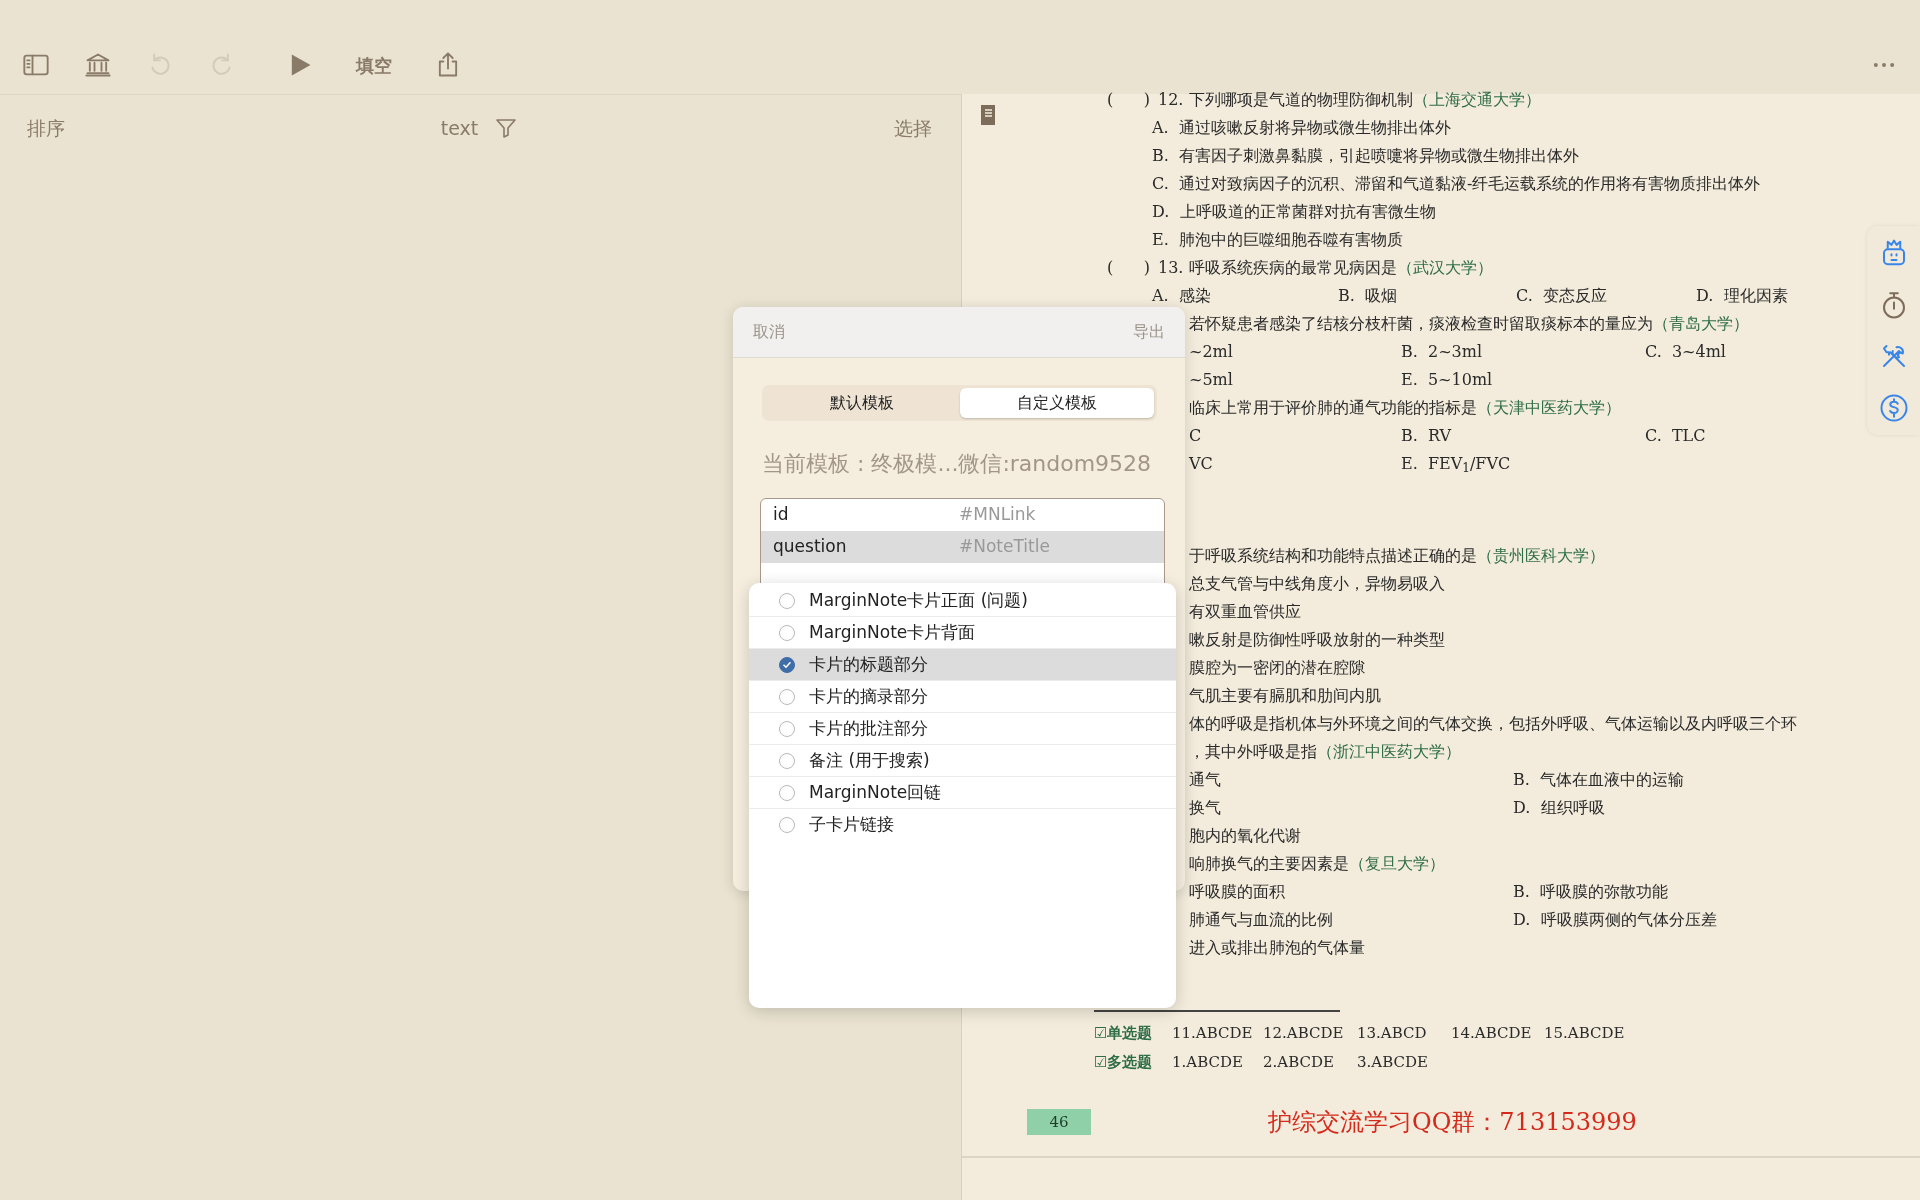 The image size is (1920, 1200). I want to click on option-text: A. 通过咳嗽反射将异物或微生物排出体外, so click(1301, 127).